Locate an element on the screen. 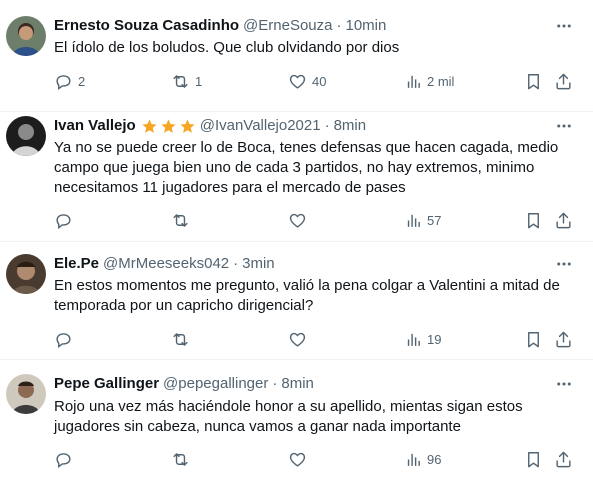 The width and height of the screenshot is (593, 478). action-bar: 96 is located at coordinates (296, 459).